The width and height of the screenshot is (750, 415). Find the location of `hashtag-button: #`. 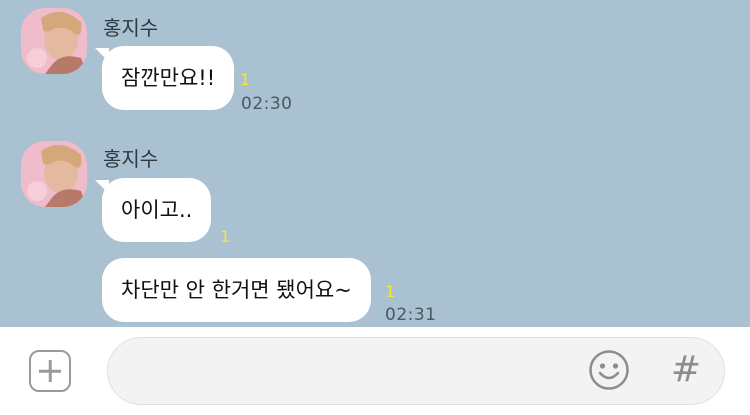

hashtag-button: # is located at coordinates (686, 370).